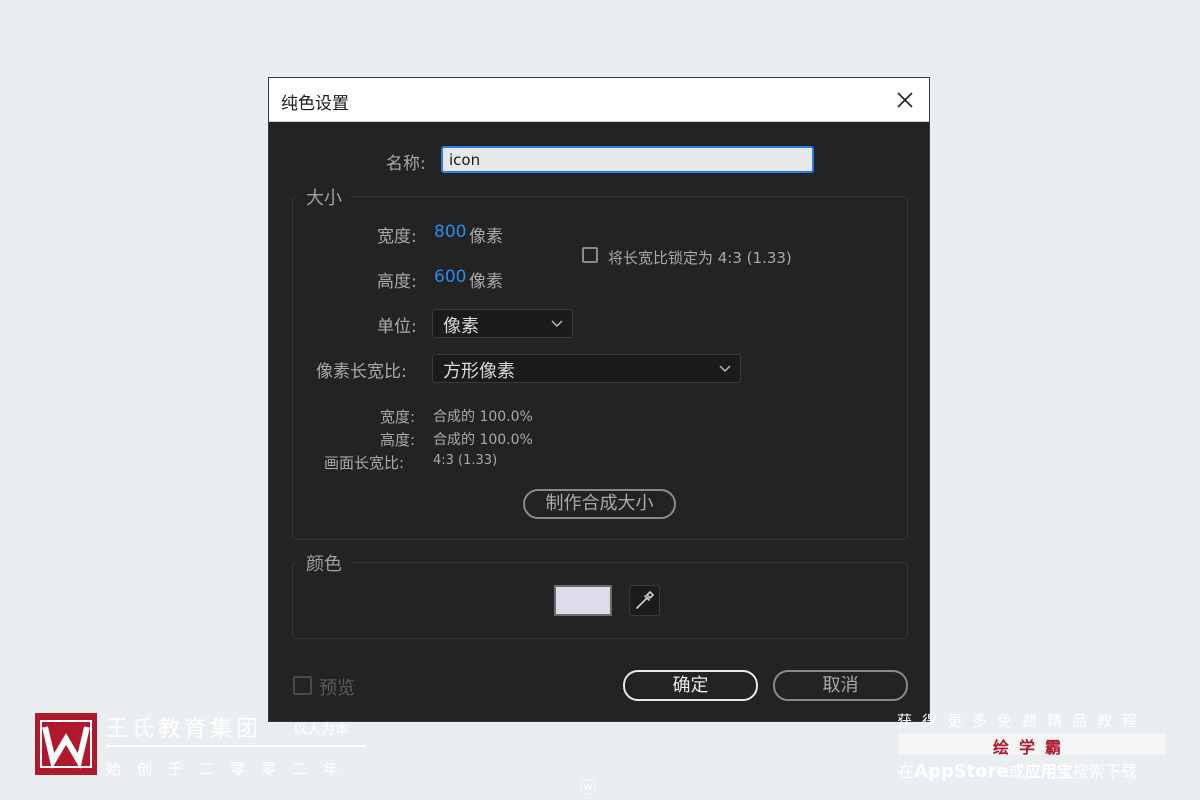 The width and height of the screenshot is (1200, 800). I want to click on brand-slogan: 以人为本, so click(321, 730).